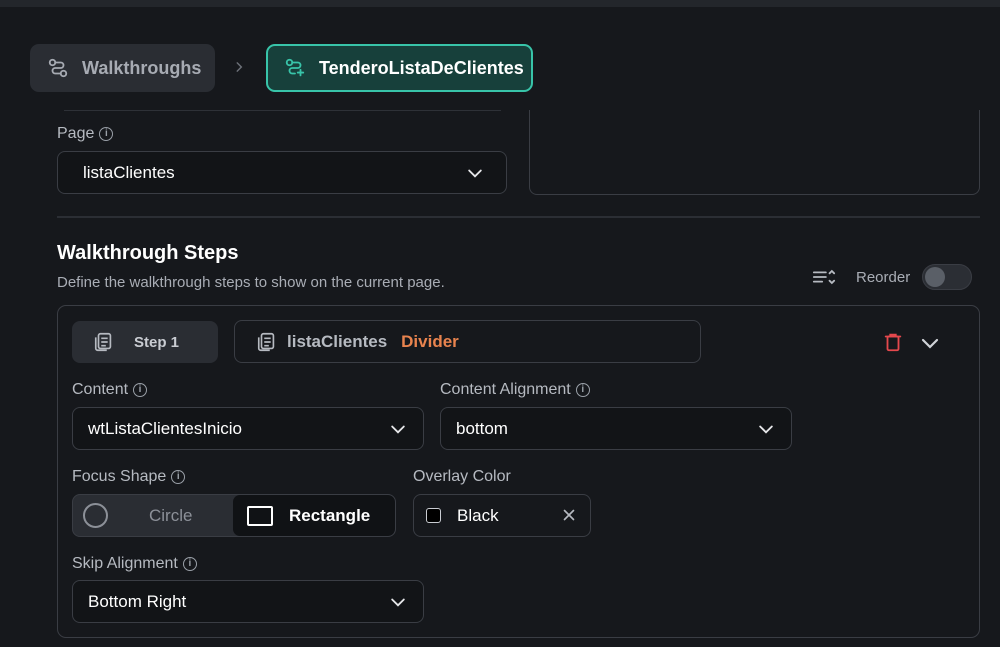 Image resolution: width=1000 pixels, height=647 pixels. I want to click on focus-shape-toggle: Circle Rectangle, so click(234, 515).